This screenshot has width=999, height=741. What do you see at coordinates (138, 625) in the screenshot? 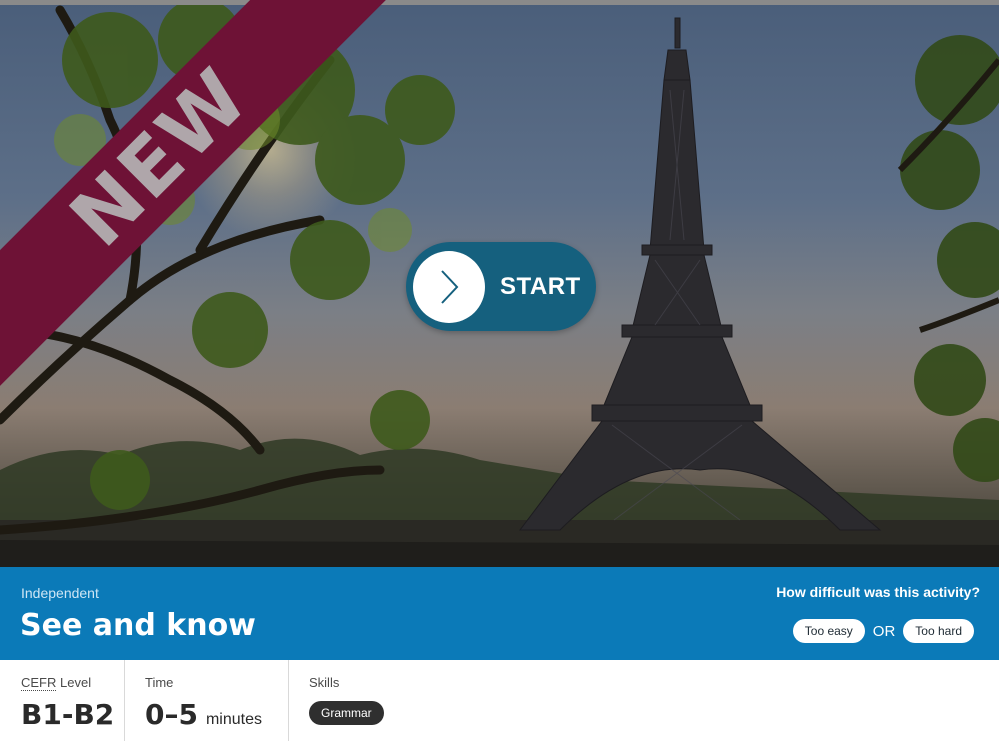
I see `activity-title: See and know` at bounding box center [138, 625].